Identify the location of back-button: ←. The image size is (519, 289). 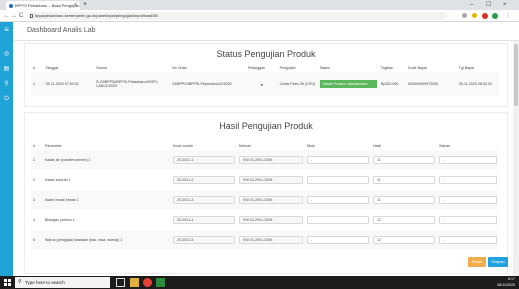
(7, 16).